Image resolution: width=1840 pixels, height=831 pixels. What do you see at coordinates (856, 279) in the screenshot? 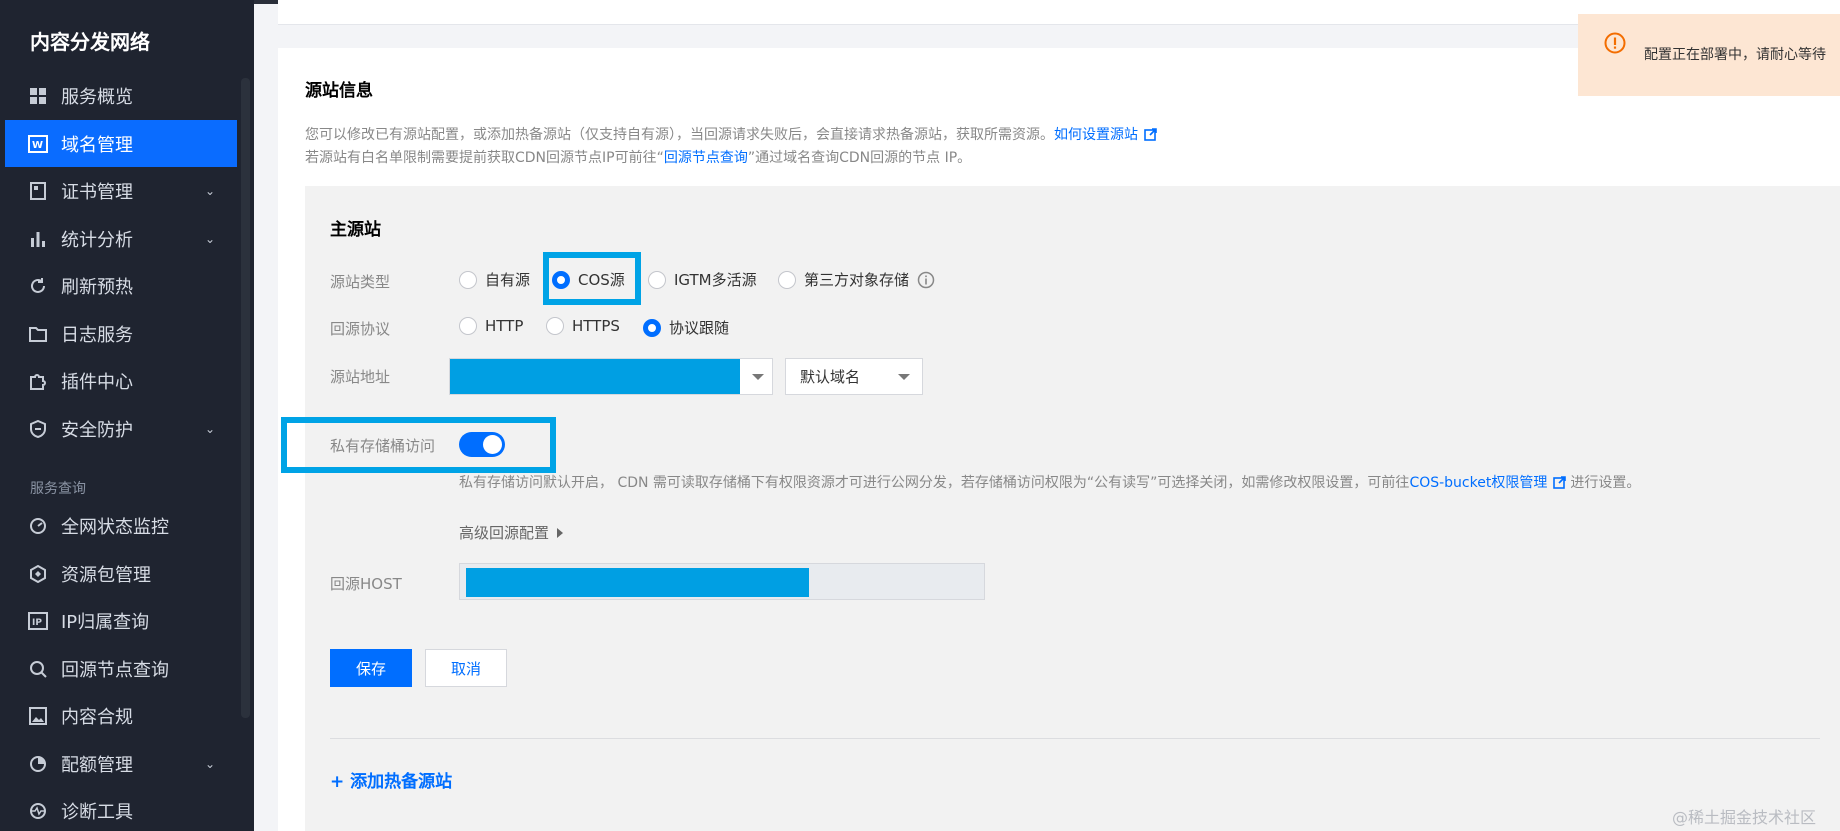
I see `origin-type-third-party: 第三方对象存储` at bounding box center [856, 279].